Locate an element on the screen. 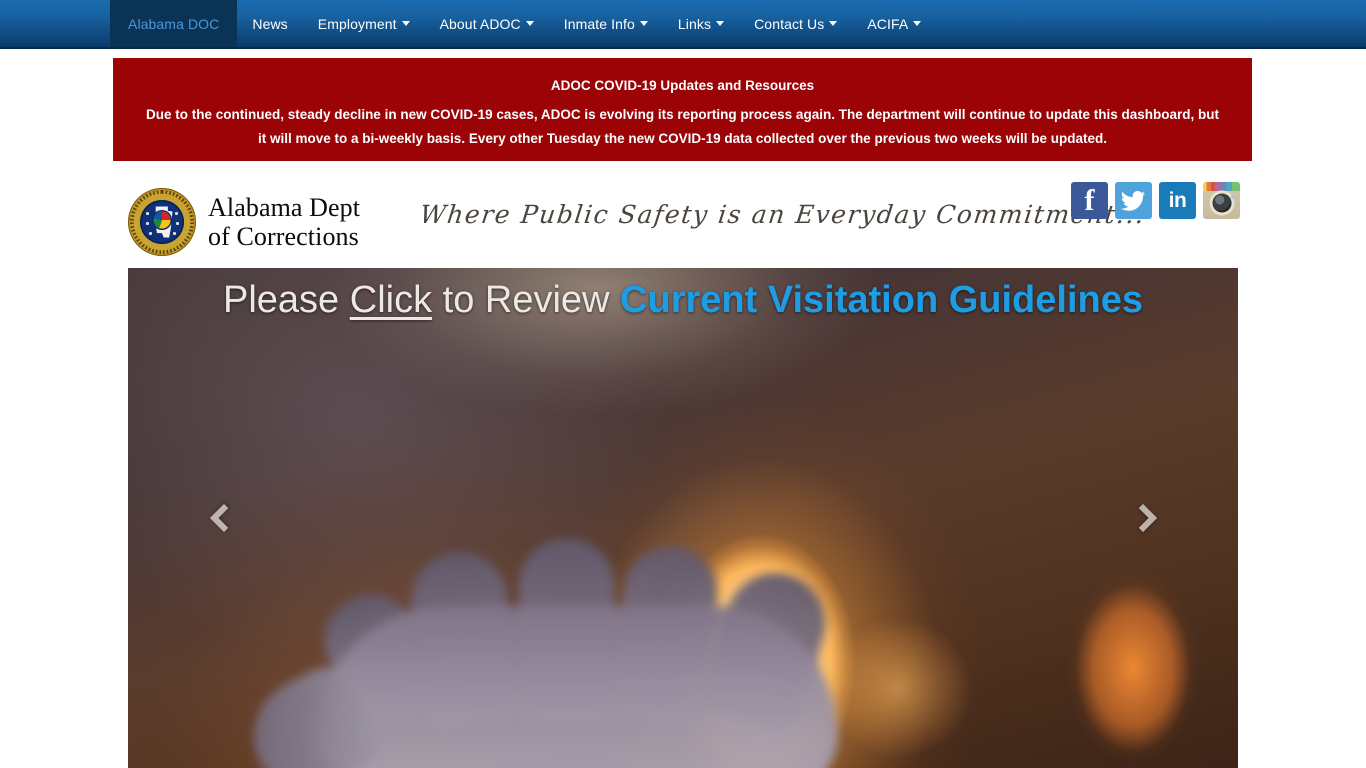  palm is located at coordinates (578, 687).